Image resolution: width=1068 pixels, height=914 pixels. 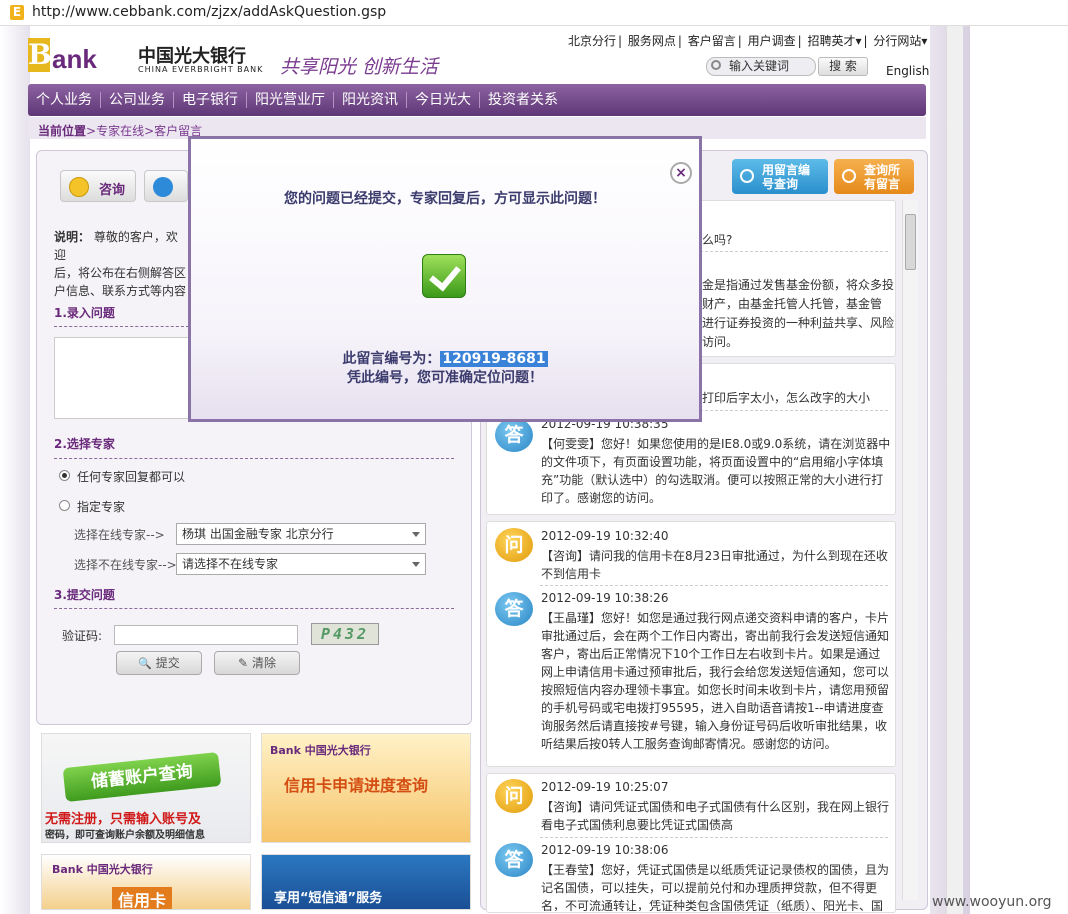 What do you see at coordinates (910, 550) in the screenshot?
I see `messages-scrollbar` at bounding box center [910, 550].